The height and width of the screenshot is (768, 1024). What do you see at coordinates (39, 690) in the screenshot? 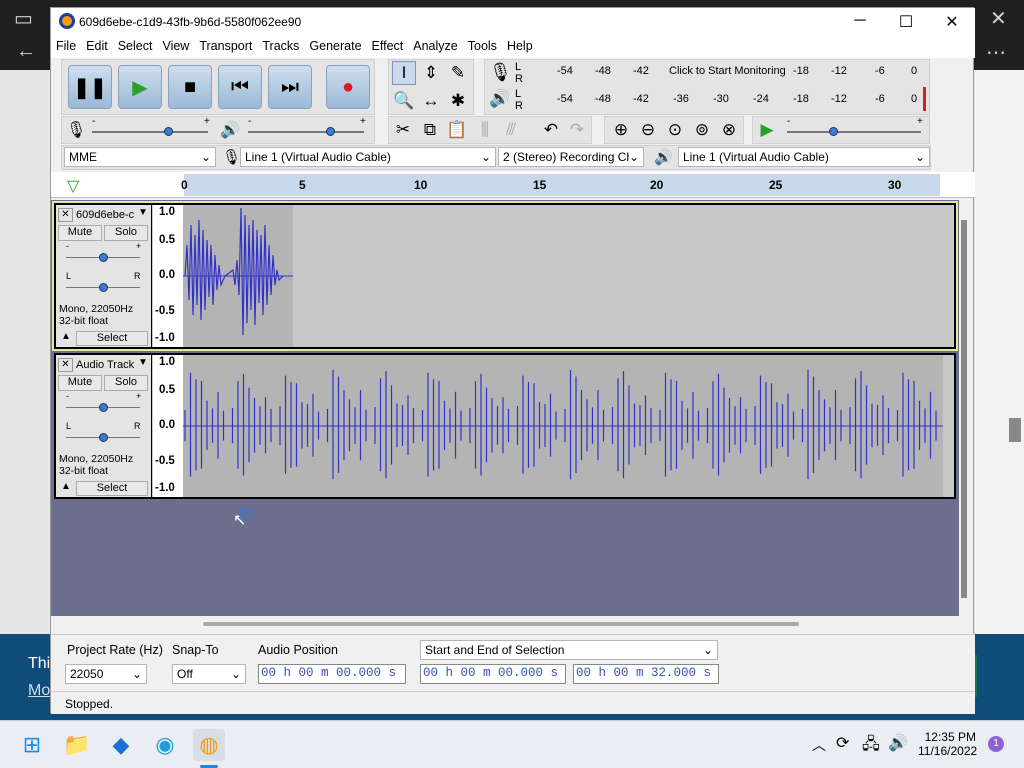
I see `banner-link: Mo` at bounding box center [39, 690].